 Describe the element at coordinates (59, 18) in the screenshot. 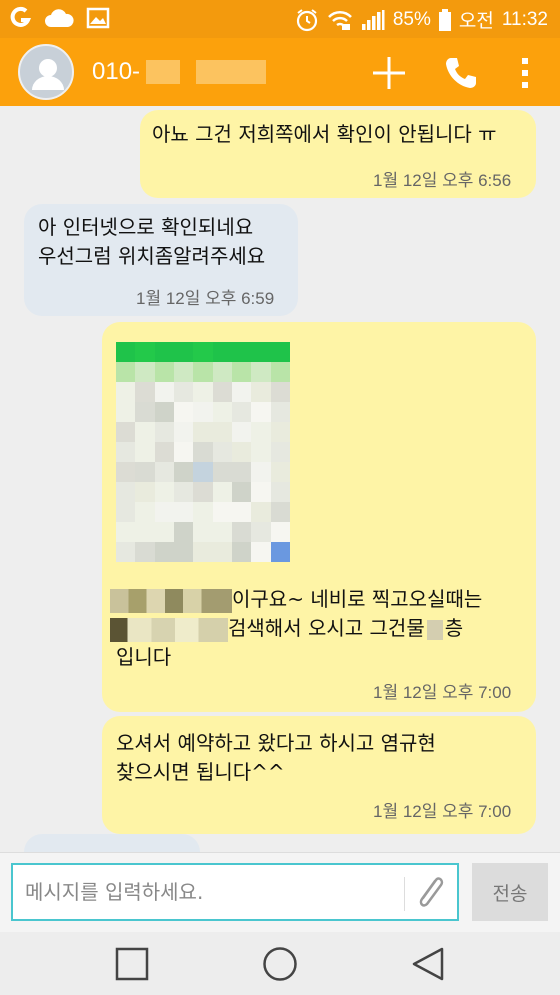

I see `cloud-icon` at that location.